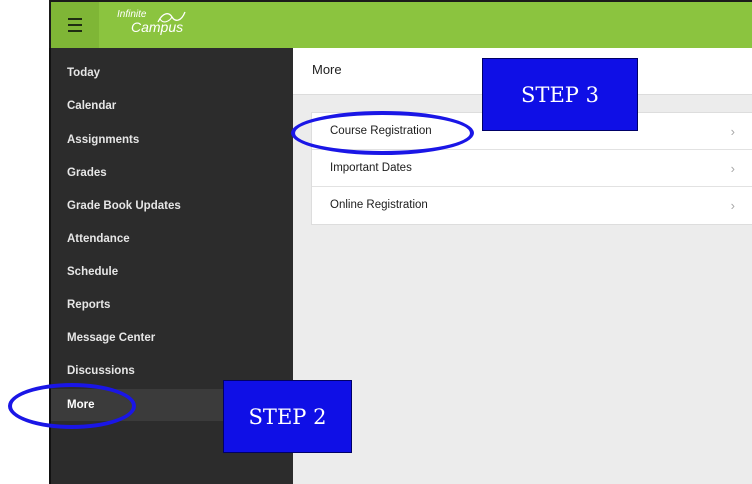 The height and width of the screenshot is (484, 752). Describe the element at coordinates (287, 416) in the screenshot. I see `step-2-callout: STEP 2` at that location.